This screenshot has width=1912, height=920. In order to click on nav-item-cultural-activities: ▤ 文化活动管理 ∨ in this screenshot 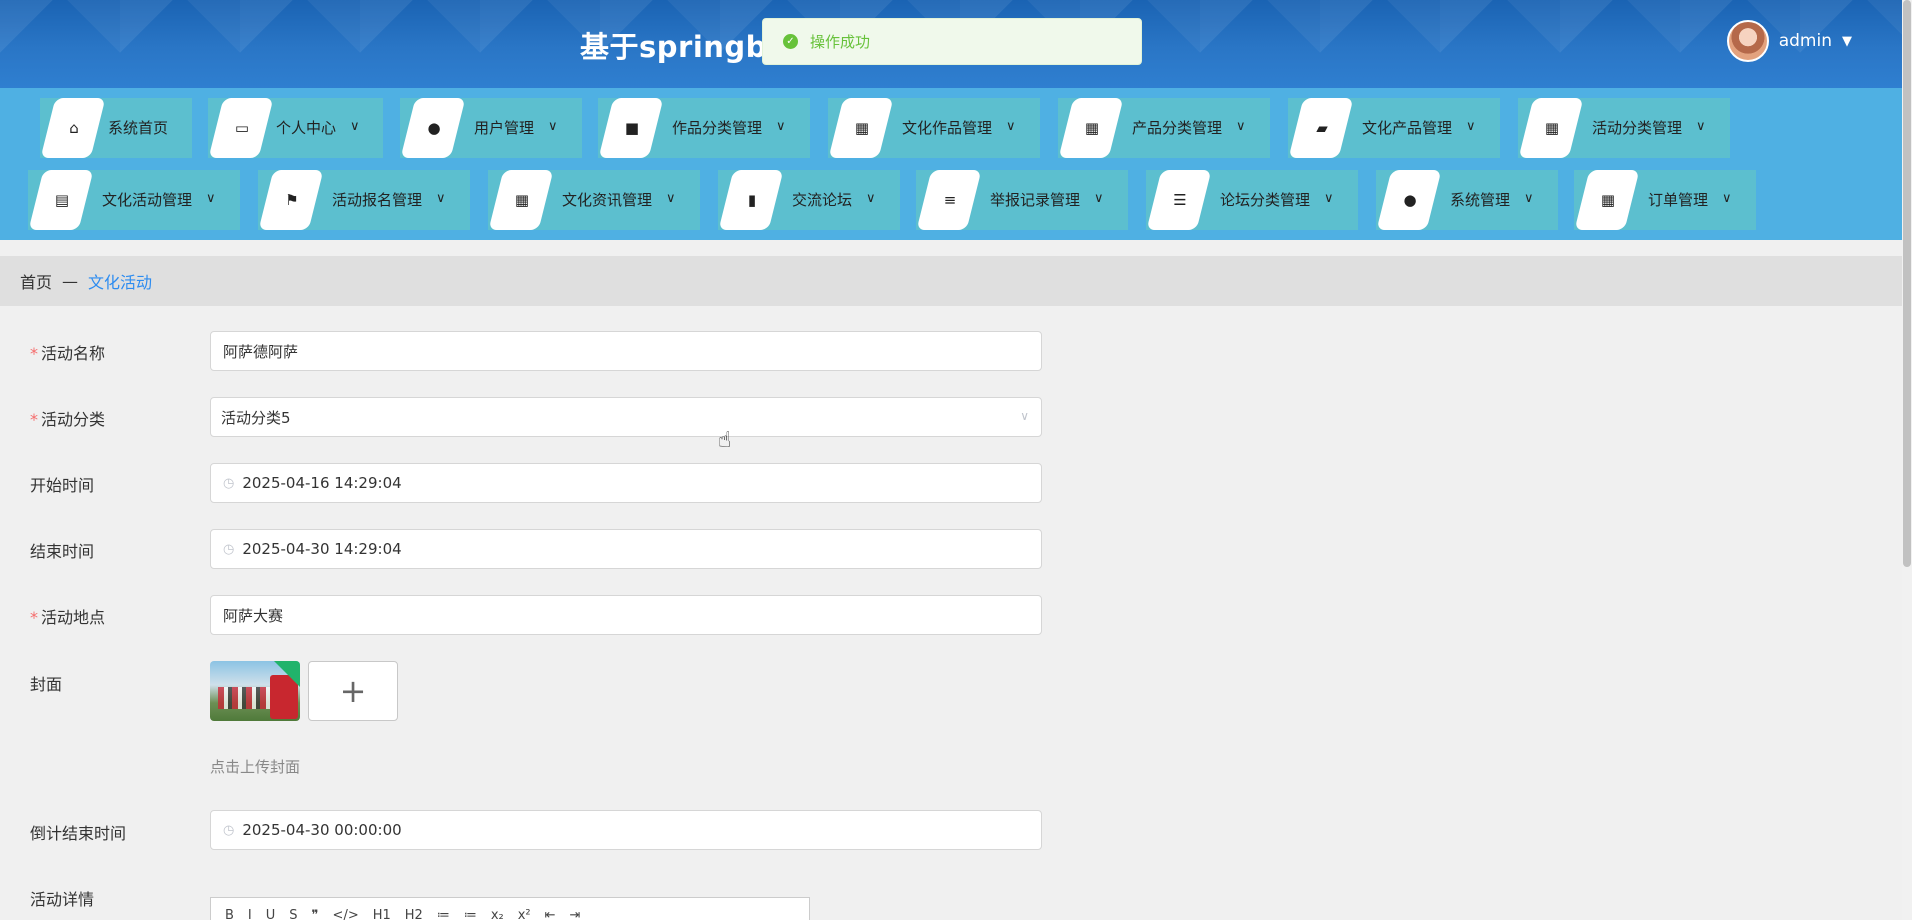, I will do `click(134, 200)`.